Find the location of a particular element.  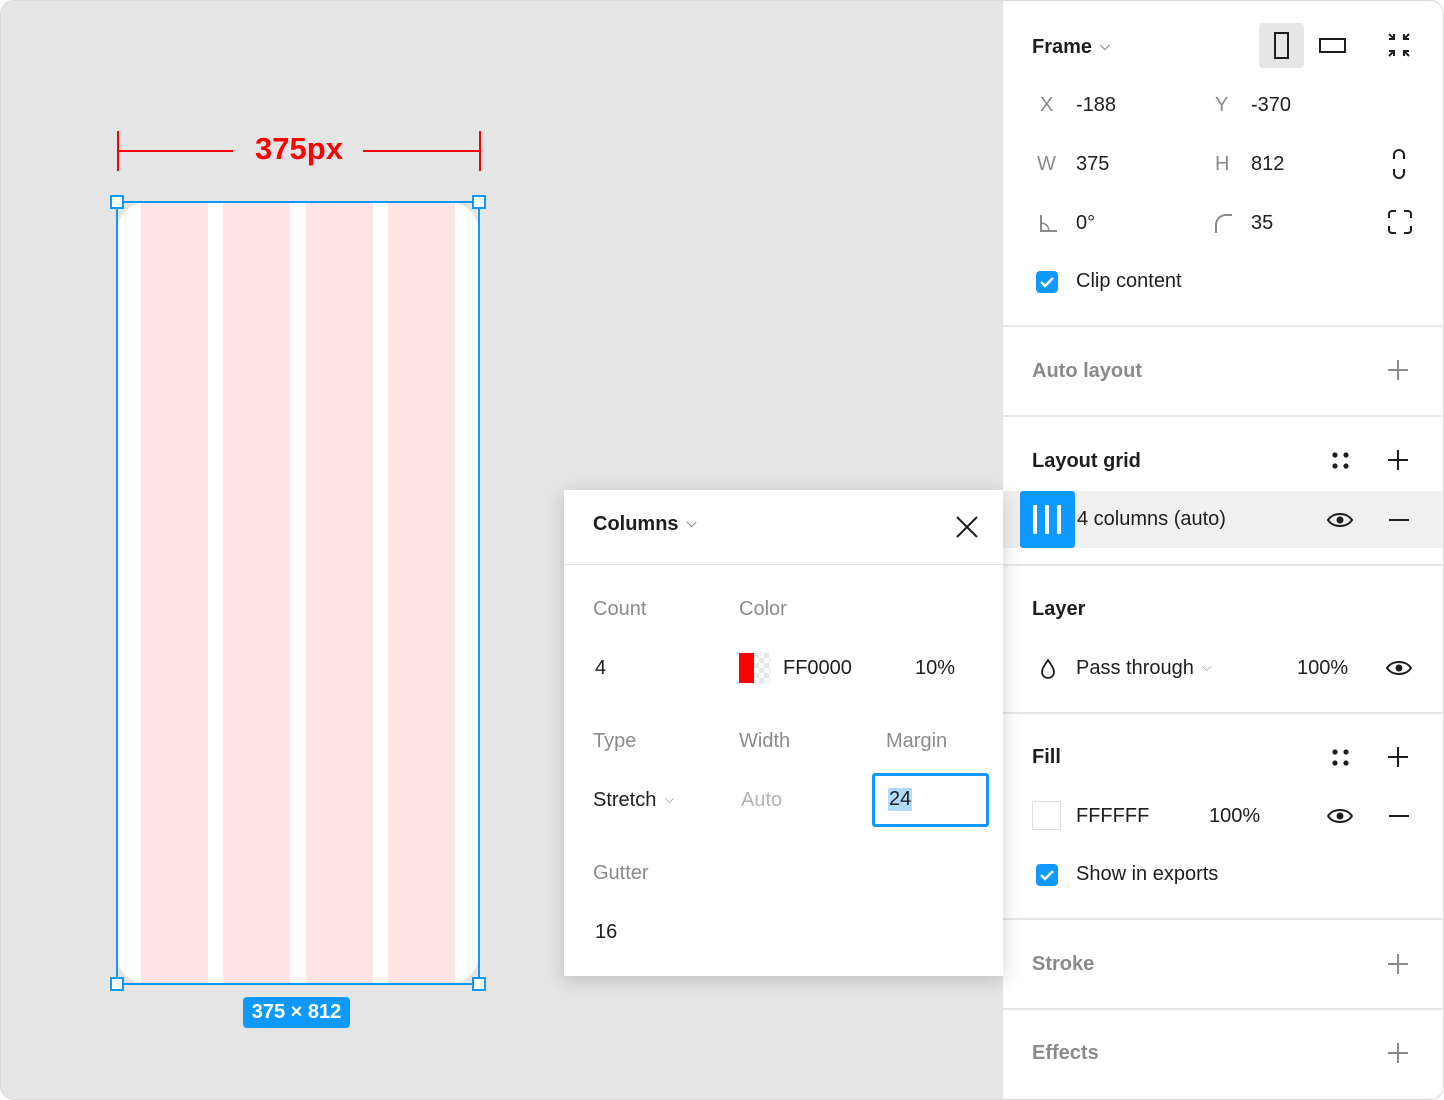

x-input: -188 is located at coordinates (1096, 105).